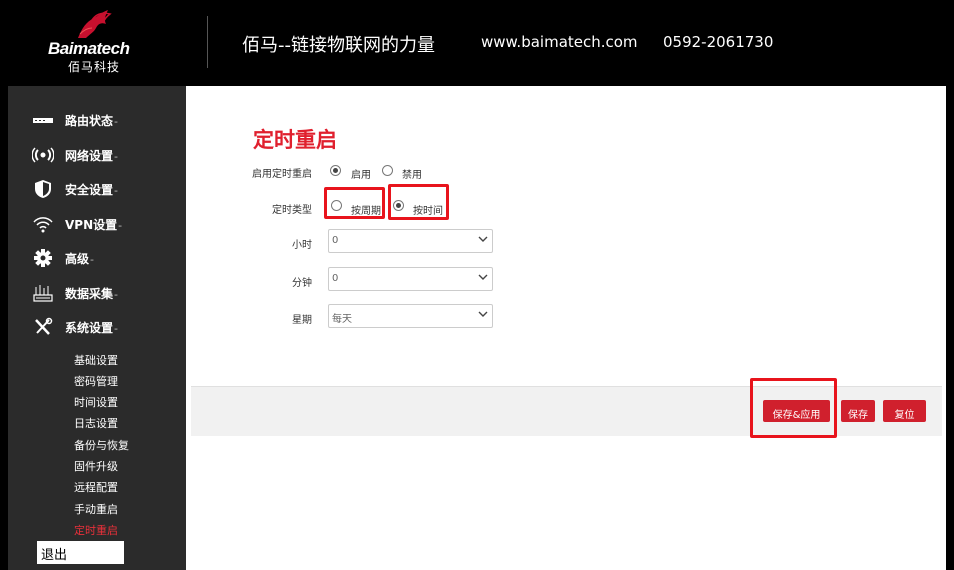 The width and height of the screenshot is (954, 570). What do you see at coordinates (89, 190) in the screenshot?
I see `sidebar-item-label: 安全设置` at bounding box center [89, 190].